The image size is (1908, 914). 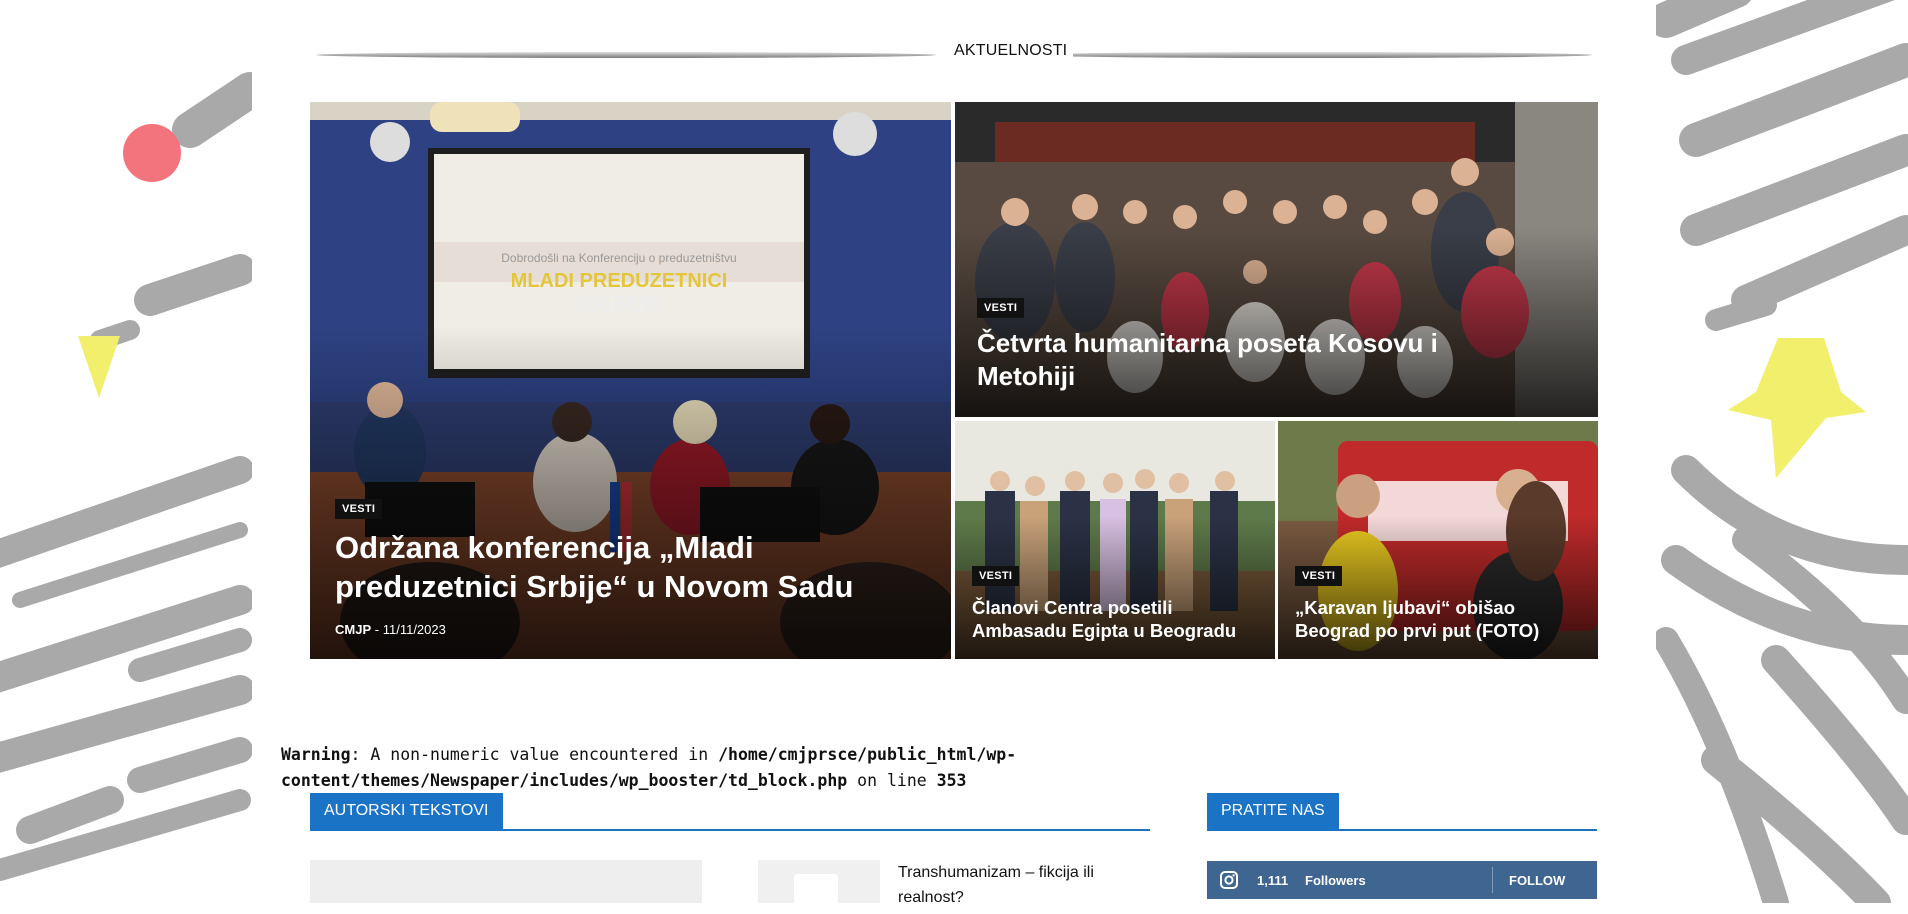 I want to click on instagram-icon, so click(x=1229, y=880).